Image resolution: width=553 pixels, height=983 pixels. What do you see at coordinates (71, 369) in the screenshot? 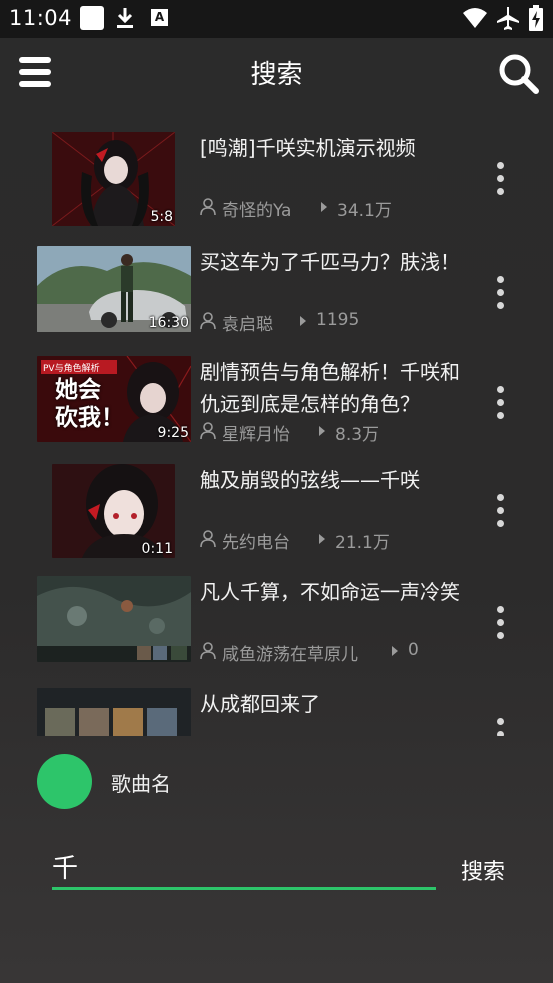
I see `thumbnail-caption: PV与角色解析` at bounding box center [71, 369].